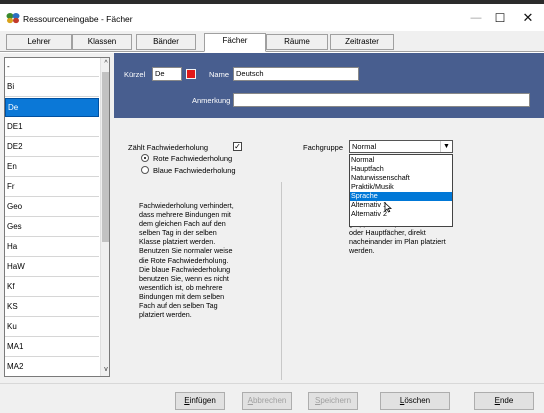  Describe the element at coordinates (135, 74) in the screenshot. I see `kuerzel-label: Kürzel` at that location.